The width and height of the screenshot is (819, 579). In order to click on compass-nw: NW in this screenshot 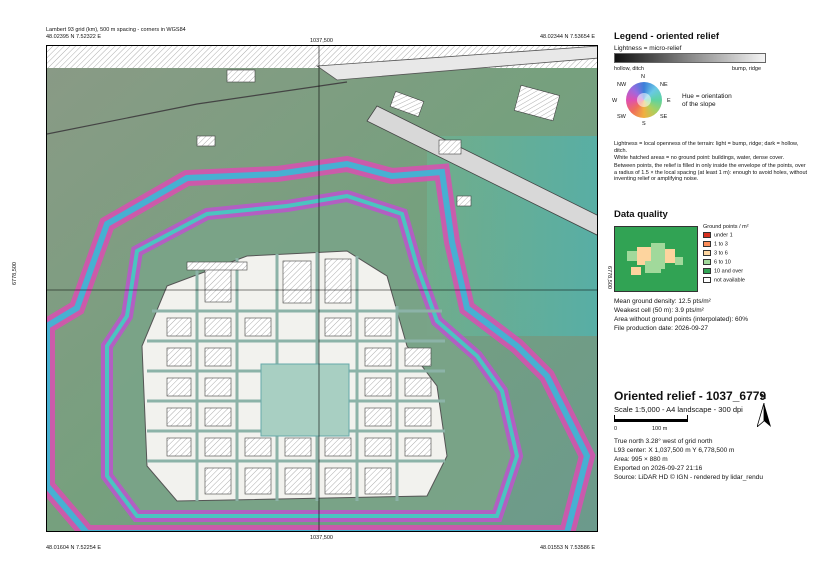, I will do `click(622, 85)`.